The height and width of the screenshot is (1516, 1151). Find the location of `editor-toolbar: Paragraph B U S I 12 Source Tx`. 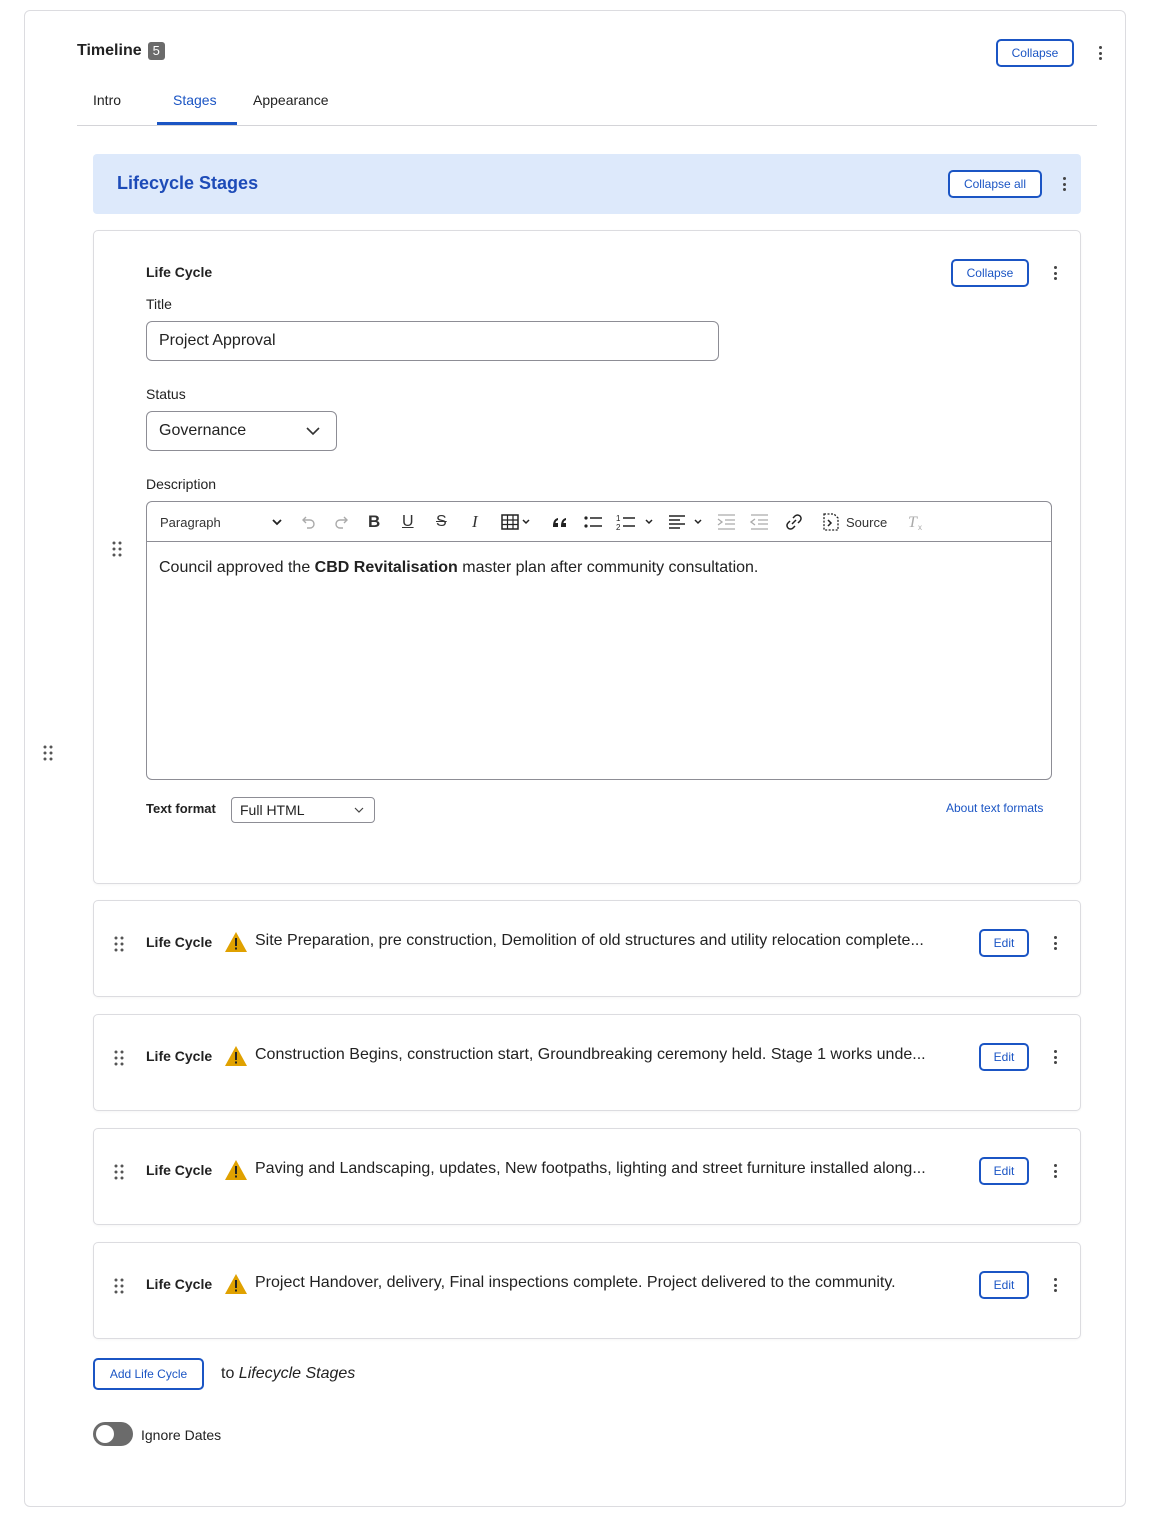

editor-toolbar: Paragraph B U S I 12 Source Tx is located at coordinates (599, 522).